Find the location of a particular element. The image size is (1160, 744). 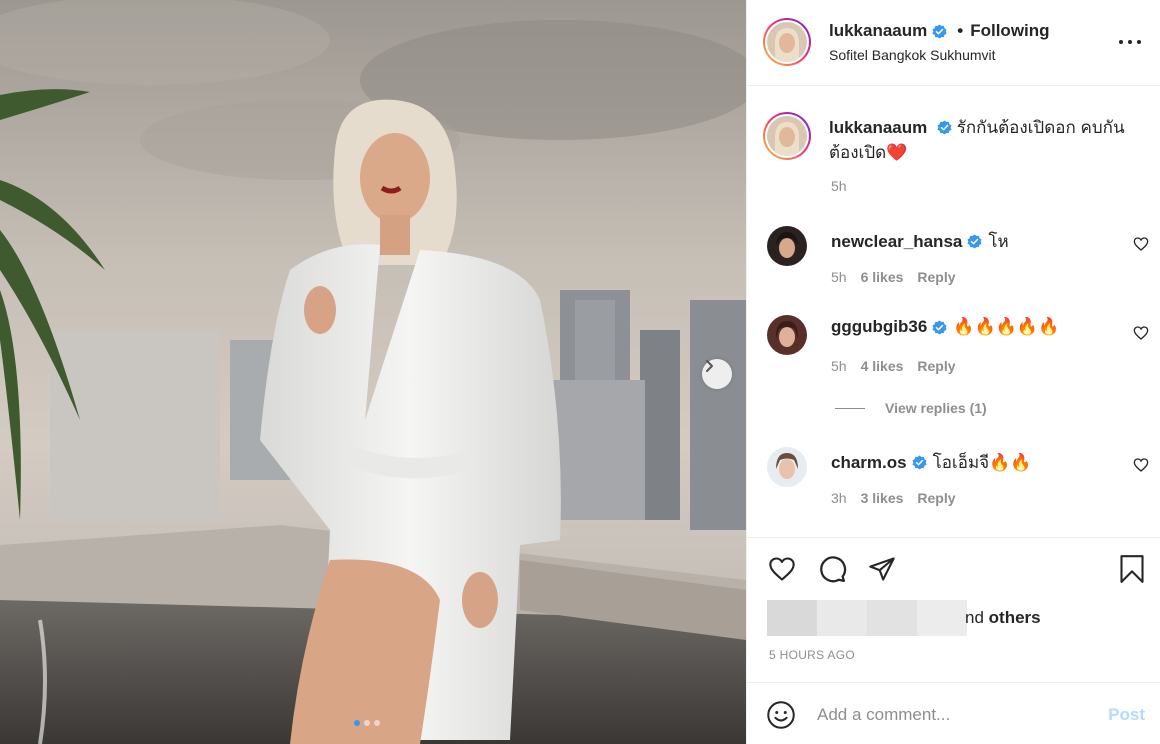

comment-item: charm.os โอเอ็มจี🔥🔥 3h 3 likes Reply is located at coordinates (953, 482).